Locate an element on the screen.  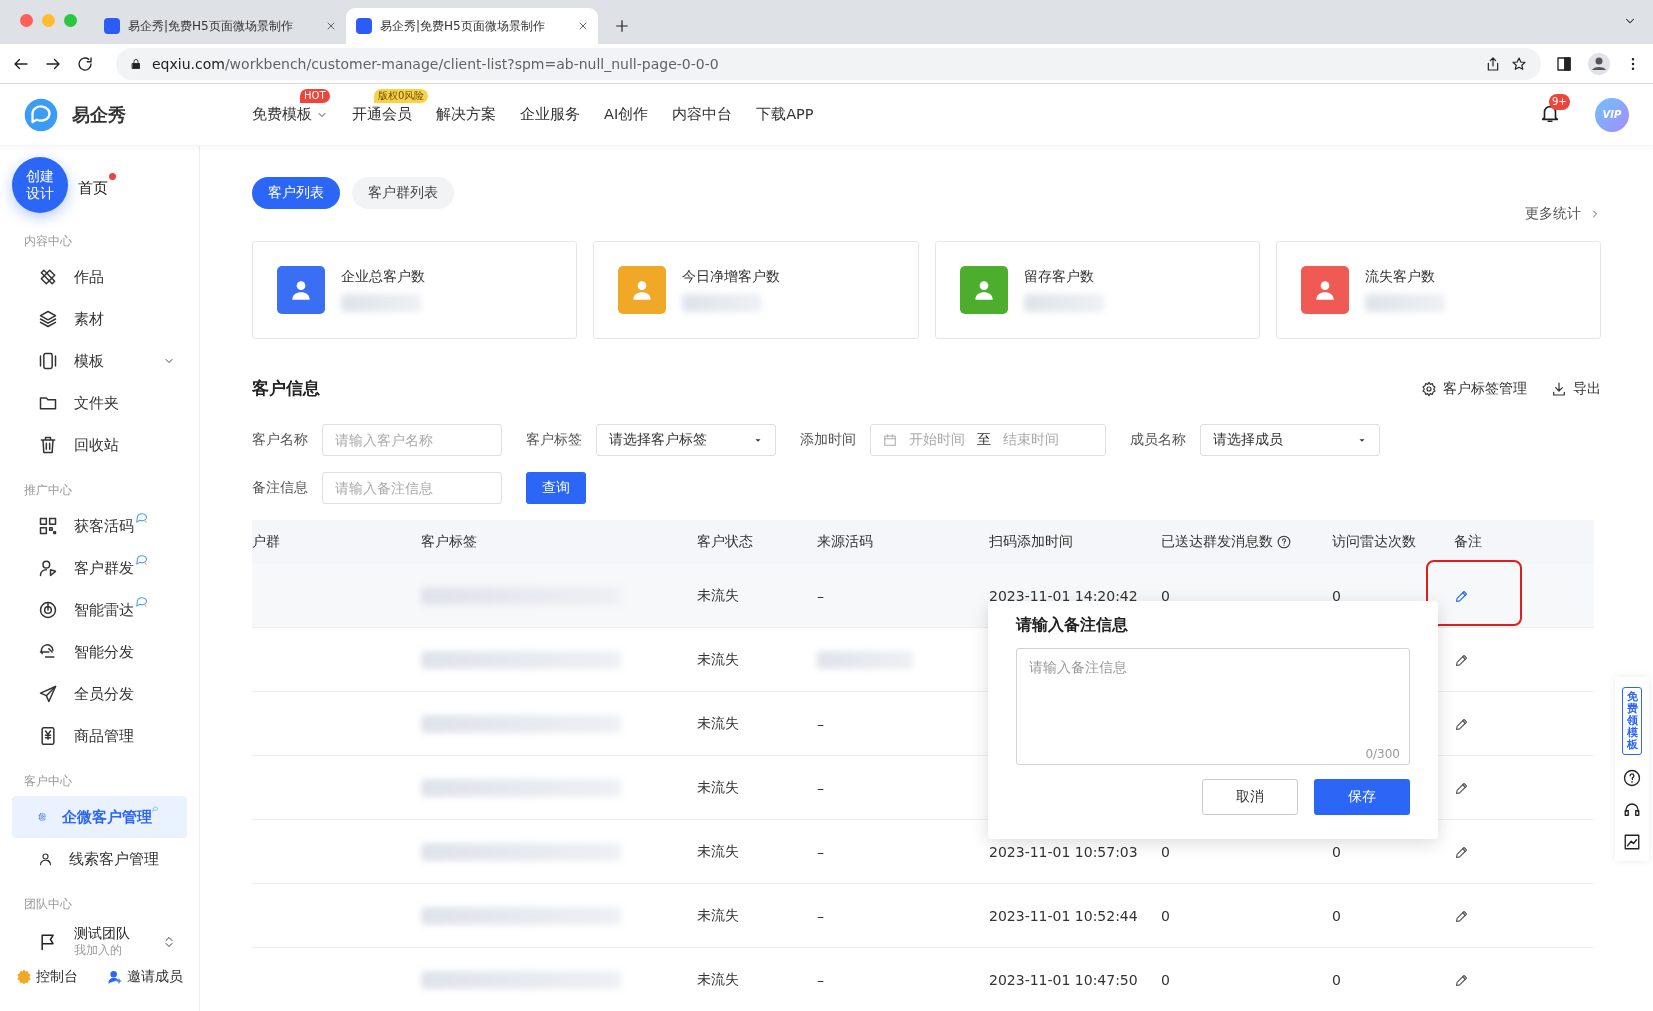
save-button: 保存 is located at coordinates (1362, 797).